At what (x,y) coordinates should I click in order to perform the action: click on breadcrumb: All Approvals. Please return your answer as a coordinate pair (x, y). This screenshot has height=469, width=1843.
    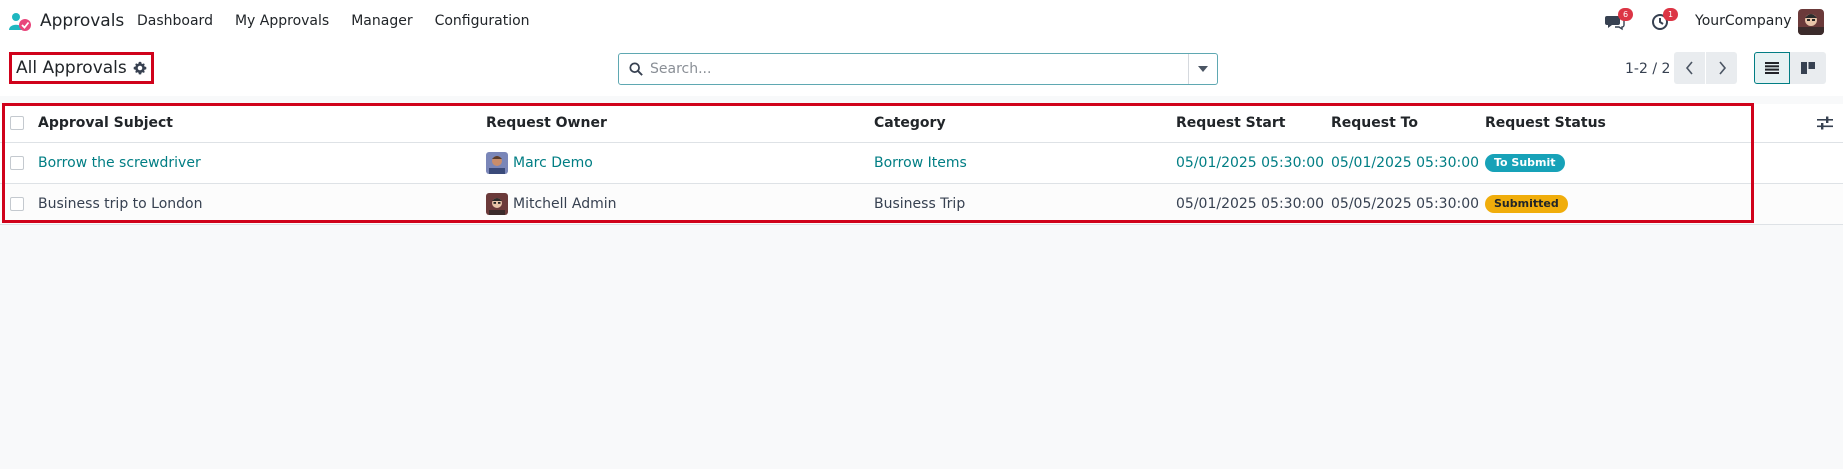
    Looking at the image, I should click on (81, 68).